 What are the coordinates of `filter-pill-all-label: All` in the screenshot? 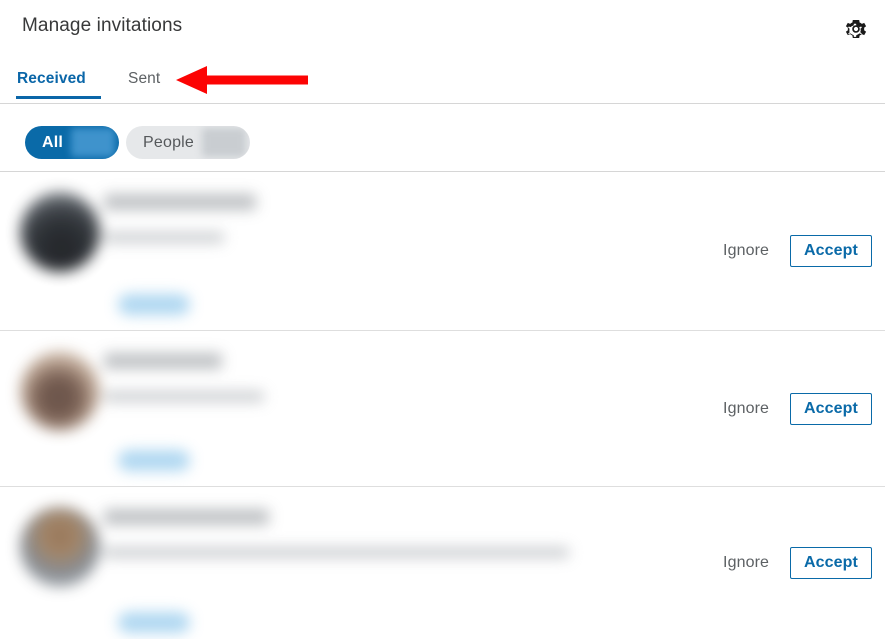 It's located at (53, 142).